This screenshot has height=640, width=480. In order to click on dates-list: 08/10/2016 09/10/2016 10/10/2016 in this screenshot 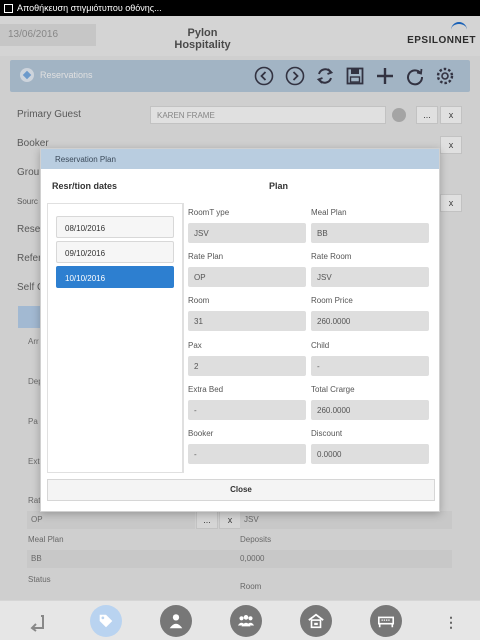, I will do `click(115, 338)`.